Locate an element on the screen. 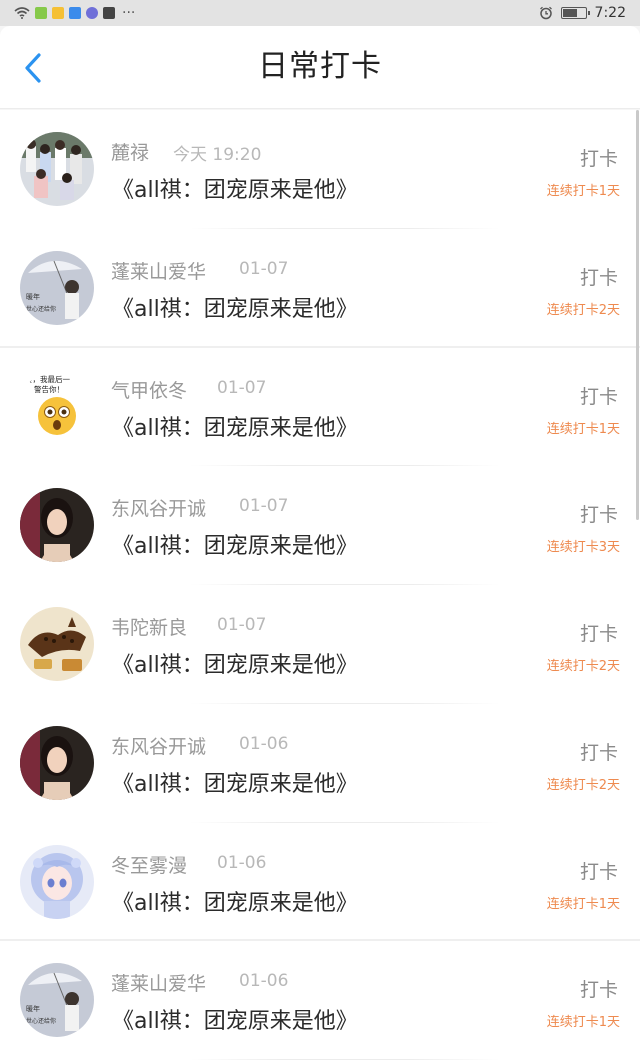 The image size is (640, 1060). svg-text: 警告你！ is located at coordinates (49, 389).